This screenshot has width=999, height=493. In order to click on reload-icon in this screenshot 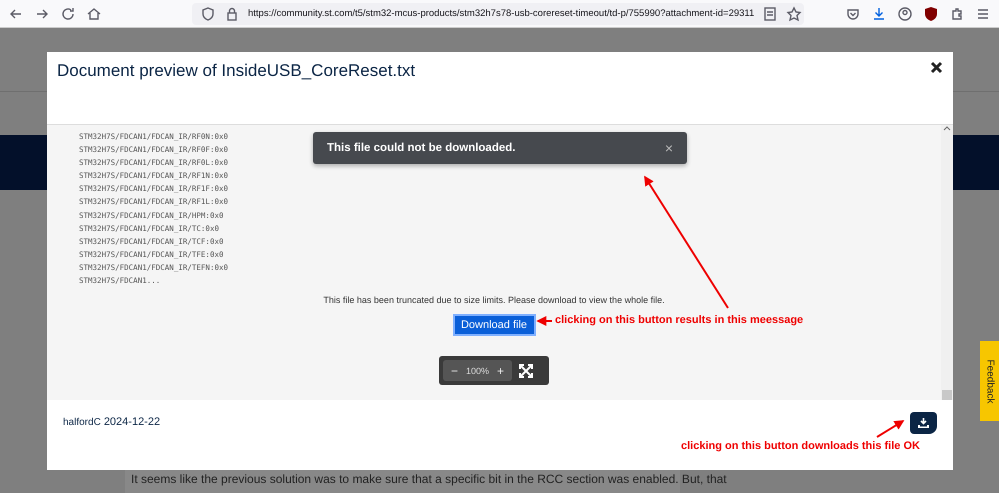, I will do `click(68, 14)`.